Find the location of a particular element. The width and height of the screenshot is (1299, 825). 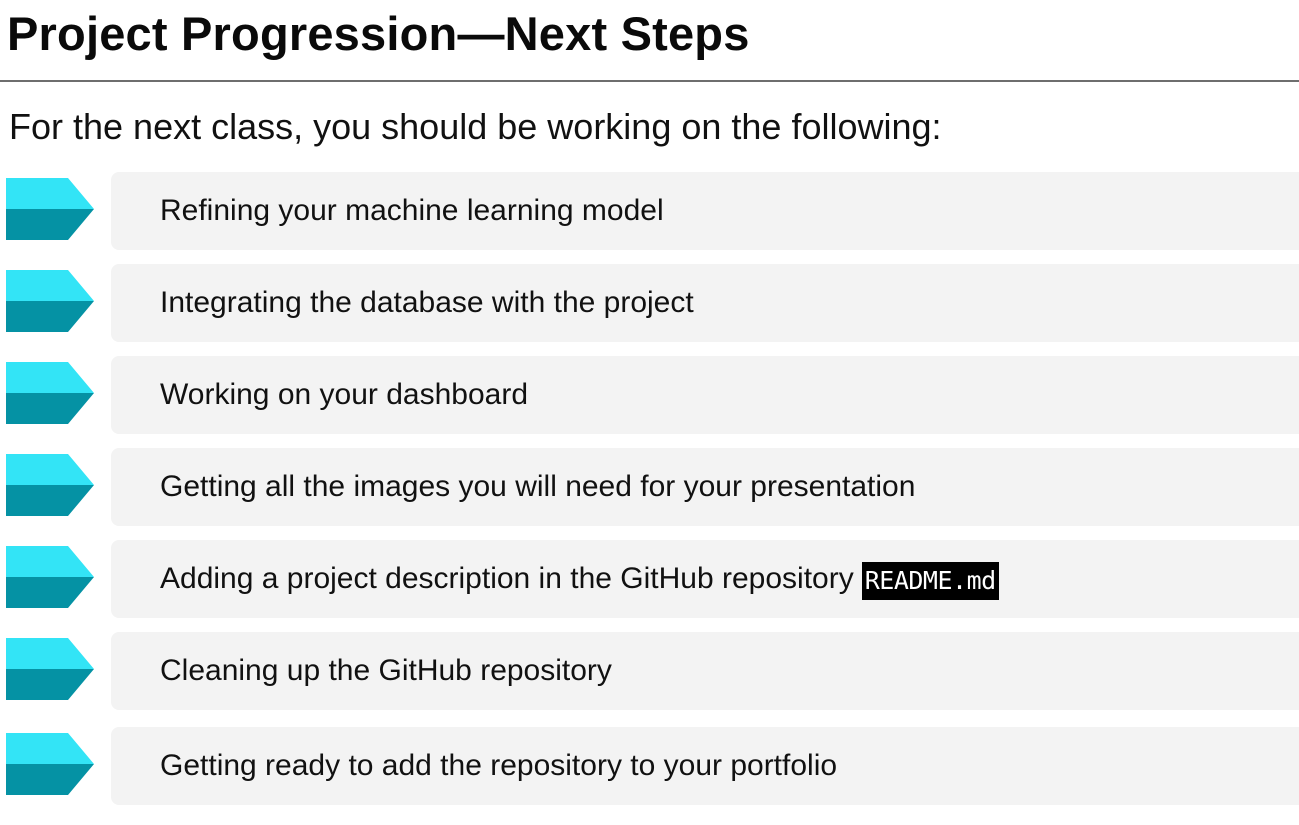

item-label: Working on your dashboard is located at coordinates (344, 395).